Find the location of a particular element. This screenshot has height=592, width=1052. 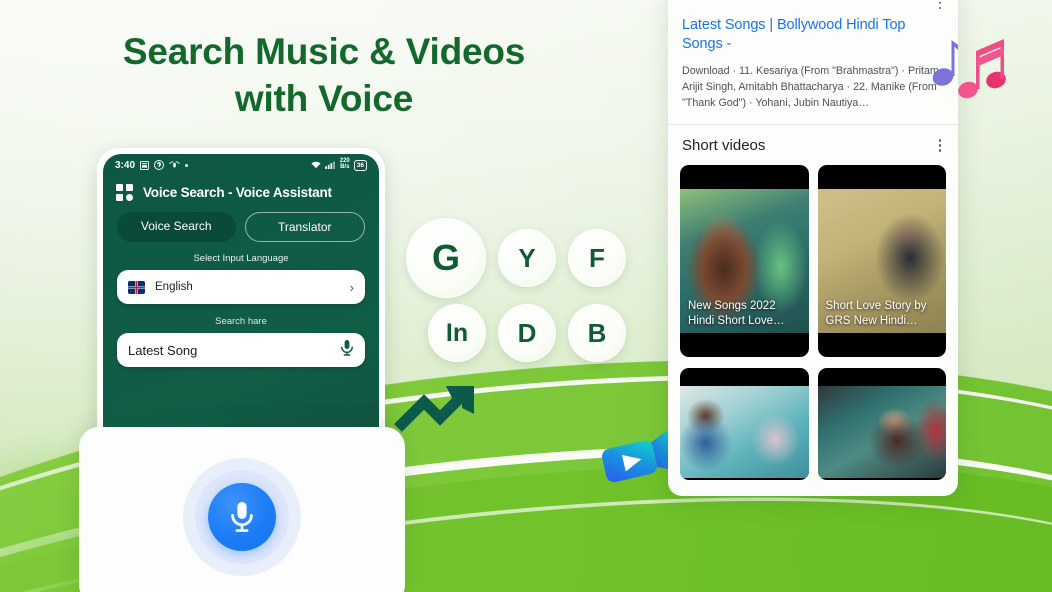

headline-line-2: with Voice is located at coordinates (324, 99).